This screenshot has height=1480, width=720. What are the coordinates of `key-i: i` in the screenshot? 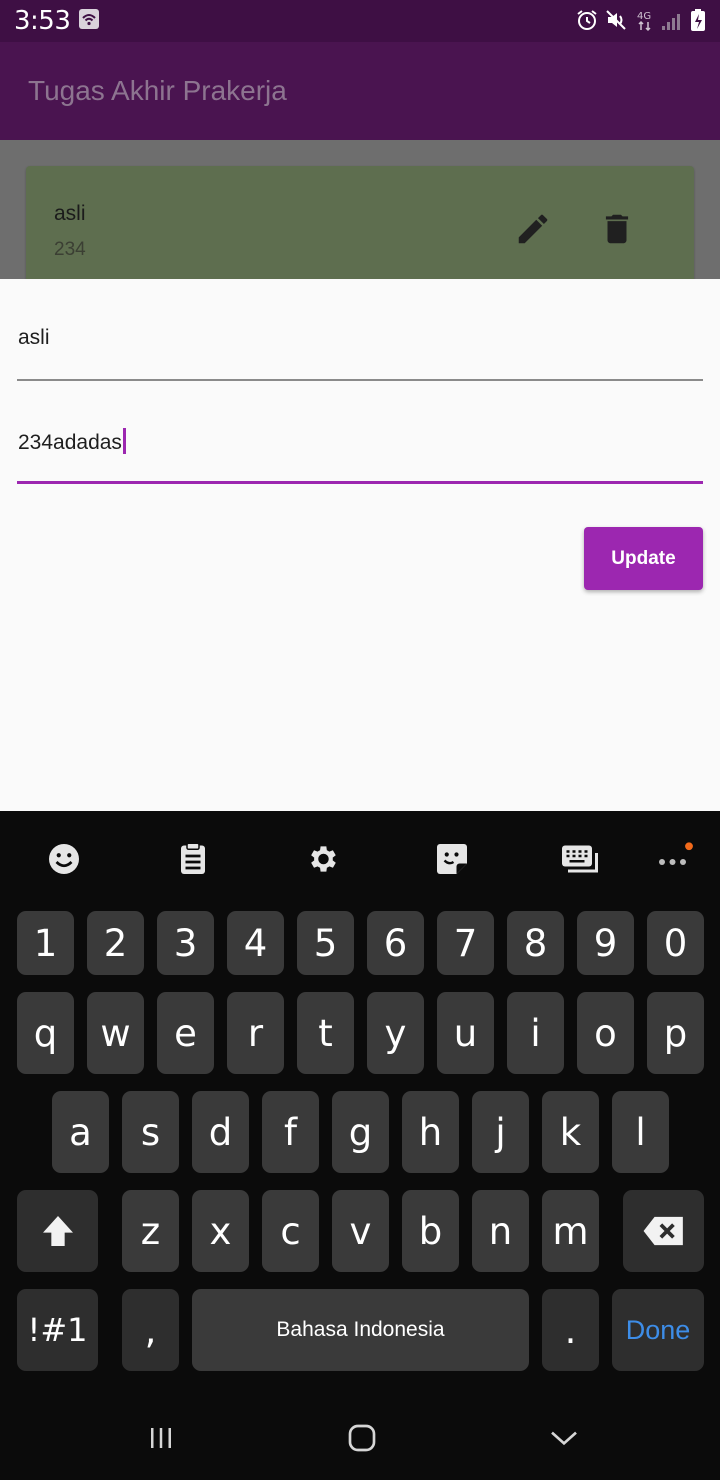 It's located at (535, 1033).